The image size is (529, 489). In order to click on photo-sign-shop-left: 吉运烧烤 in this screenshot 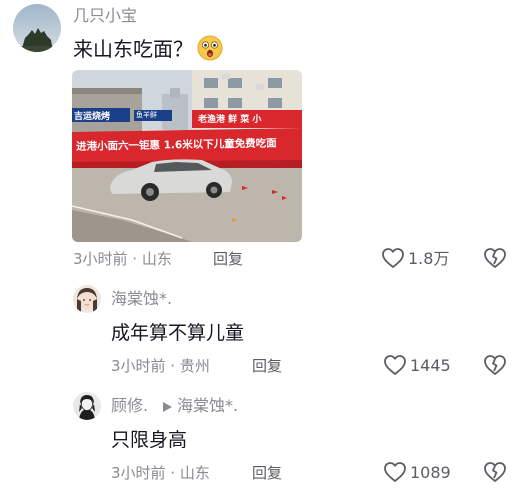, I will do `click(92, 117)`.